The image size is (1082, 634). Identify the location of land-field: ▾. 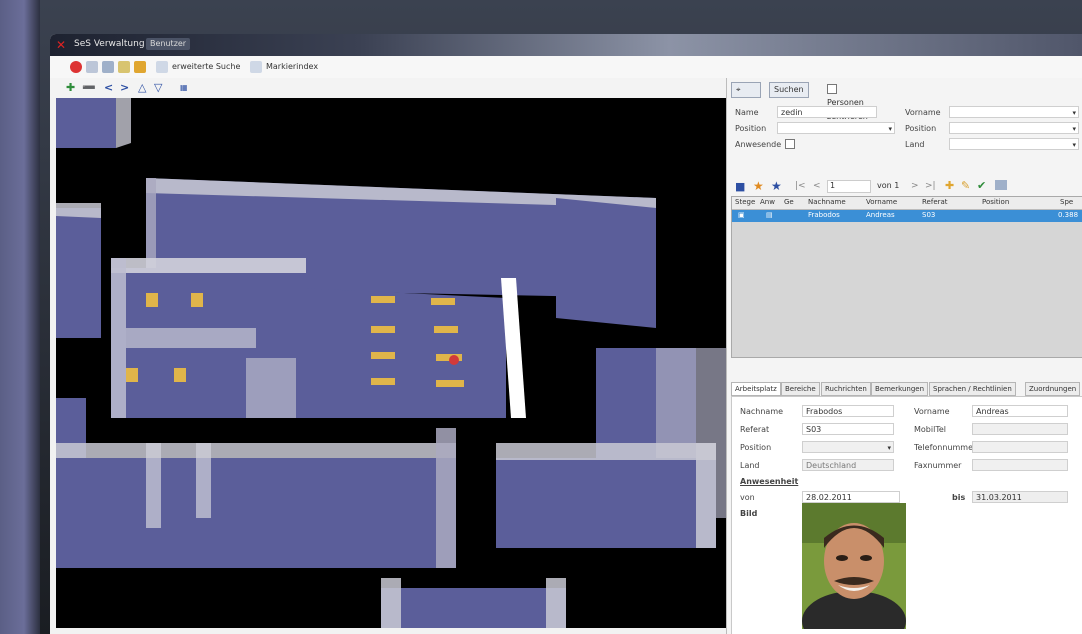
(1014, 144).